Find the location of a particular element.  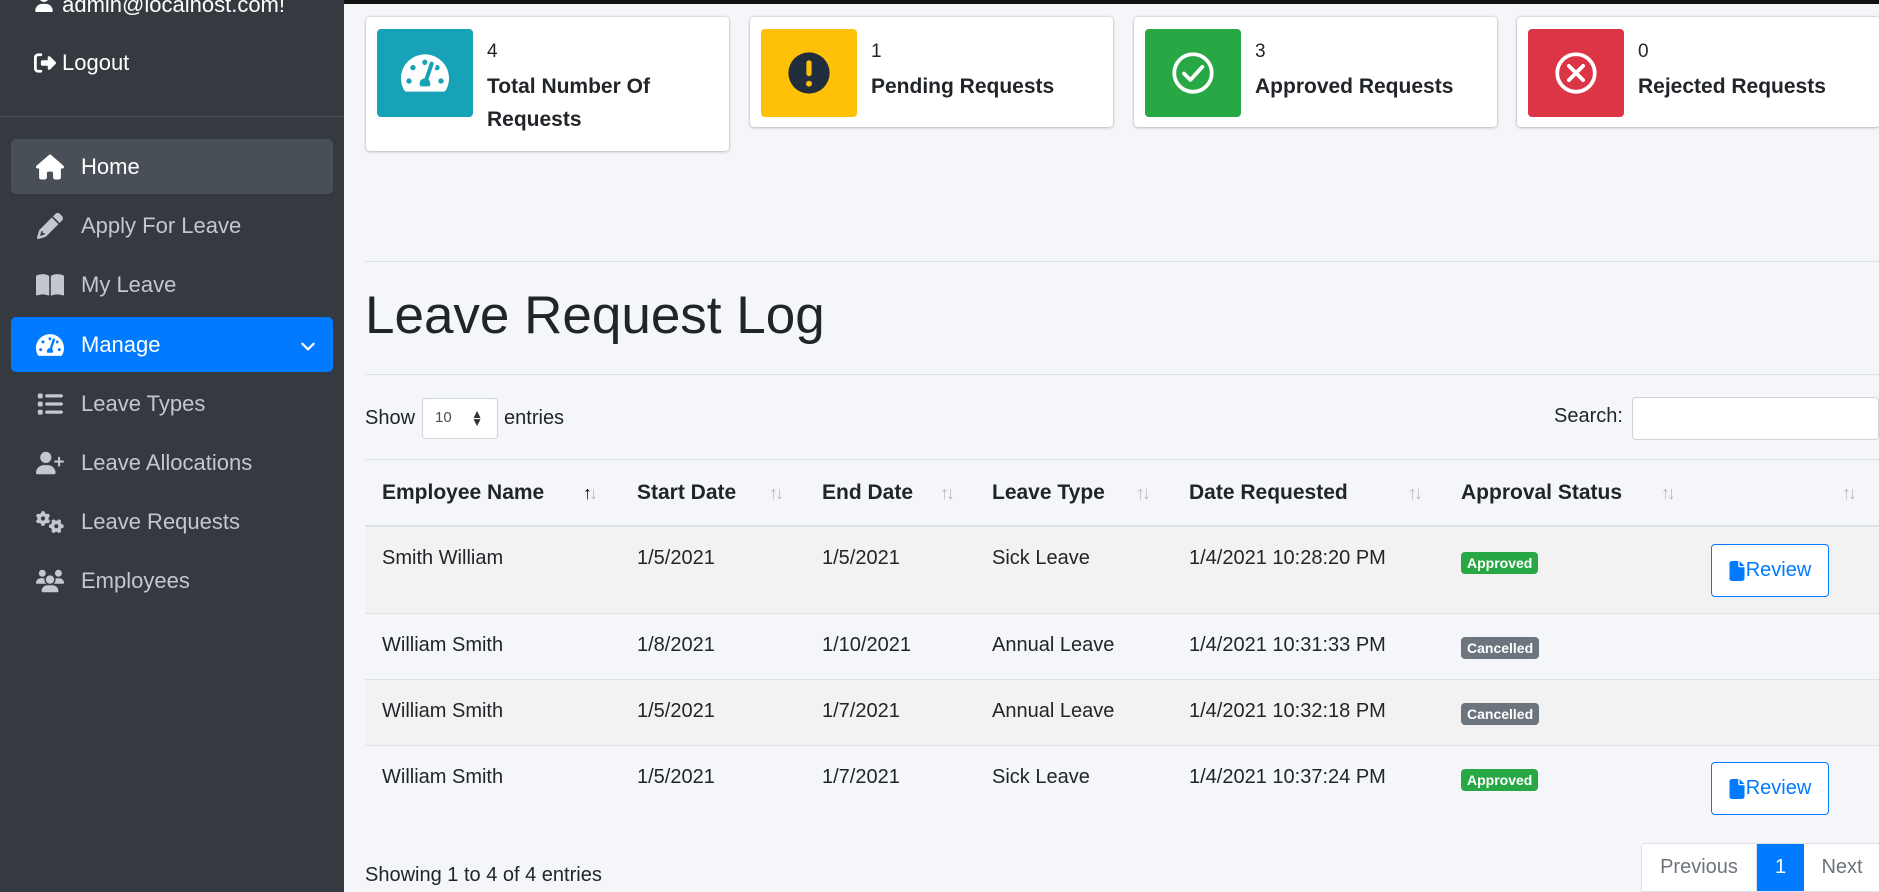

stat-label: Pending Requests is located at coordinates (963, 86).